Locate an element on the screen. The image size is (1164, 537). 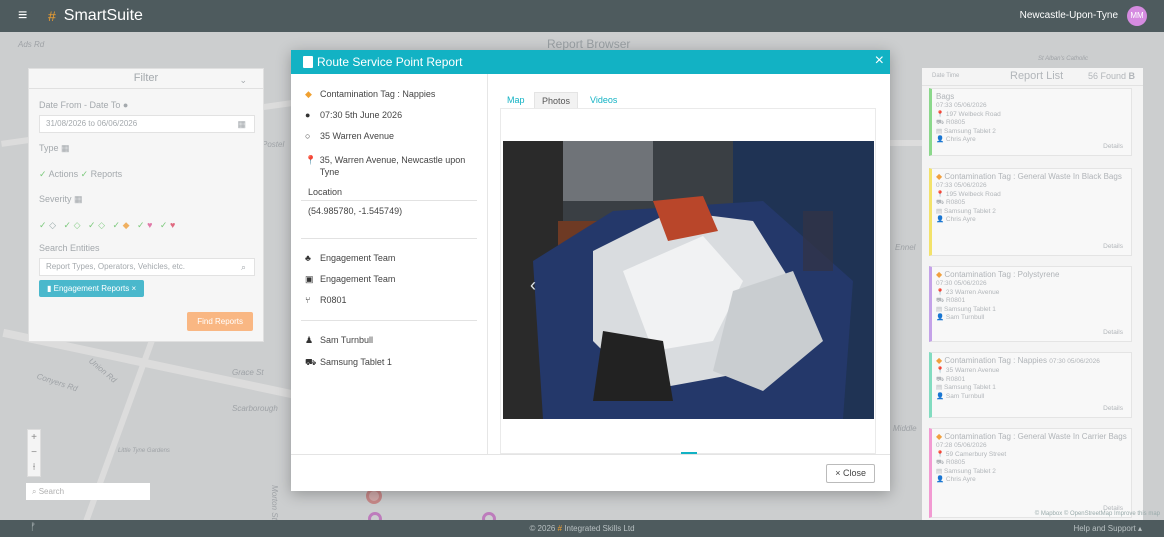
location-pin-icon: ⍿ is located at coordinates (34, 467).